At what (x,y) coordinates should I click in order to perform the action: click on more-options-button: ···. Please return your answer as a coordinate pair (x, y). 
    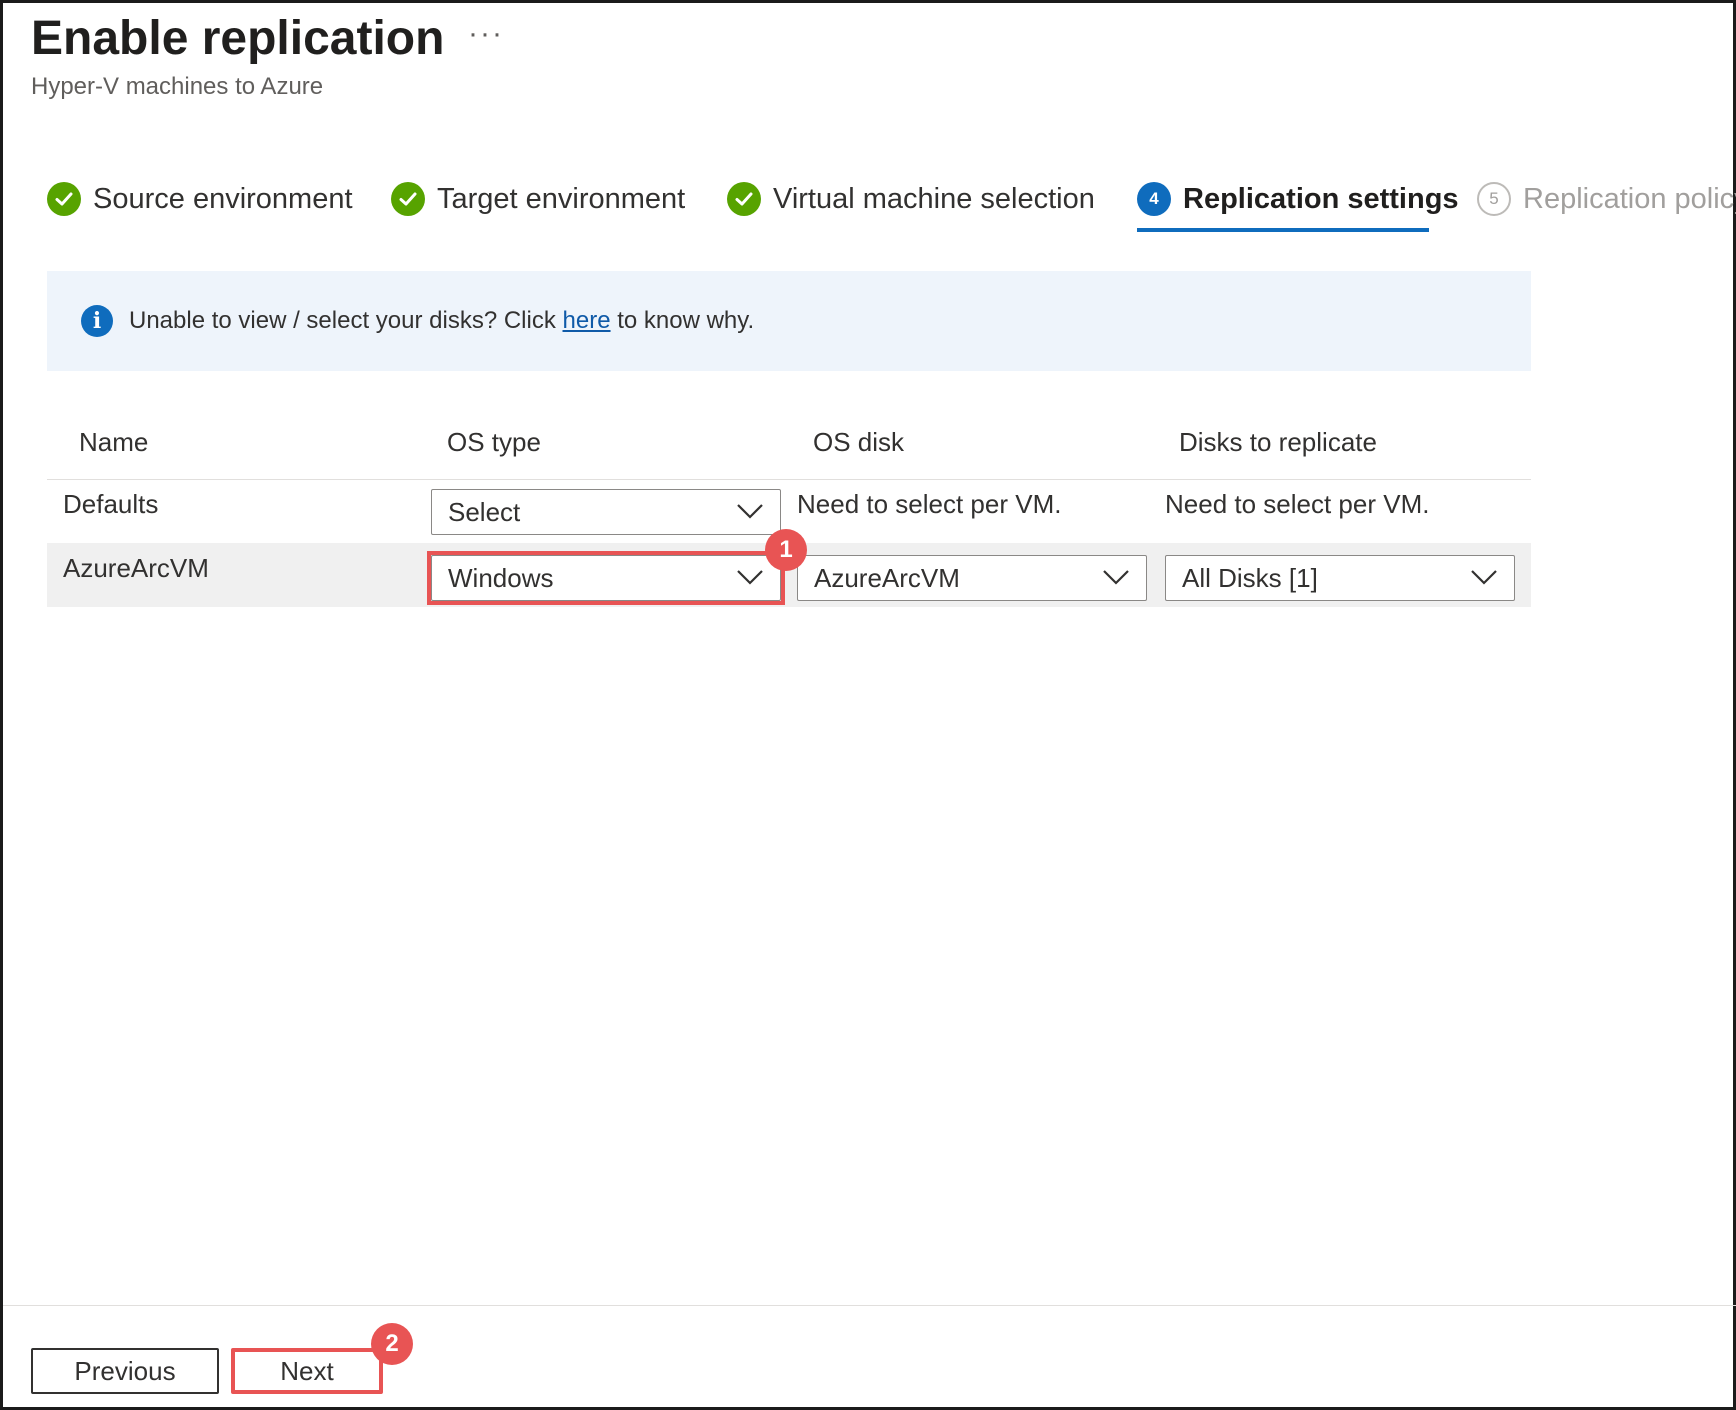
    Looking at the image, I should click on (486, 34).